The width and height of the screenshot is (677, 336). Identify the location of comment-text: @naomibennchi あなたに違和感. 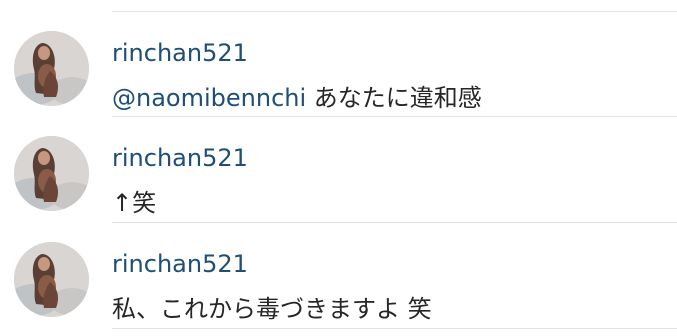
(297, 98).